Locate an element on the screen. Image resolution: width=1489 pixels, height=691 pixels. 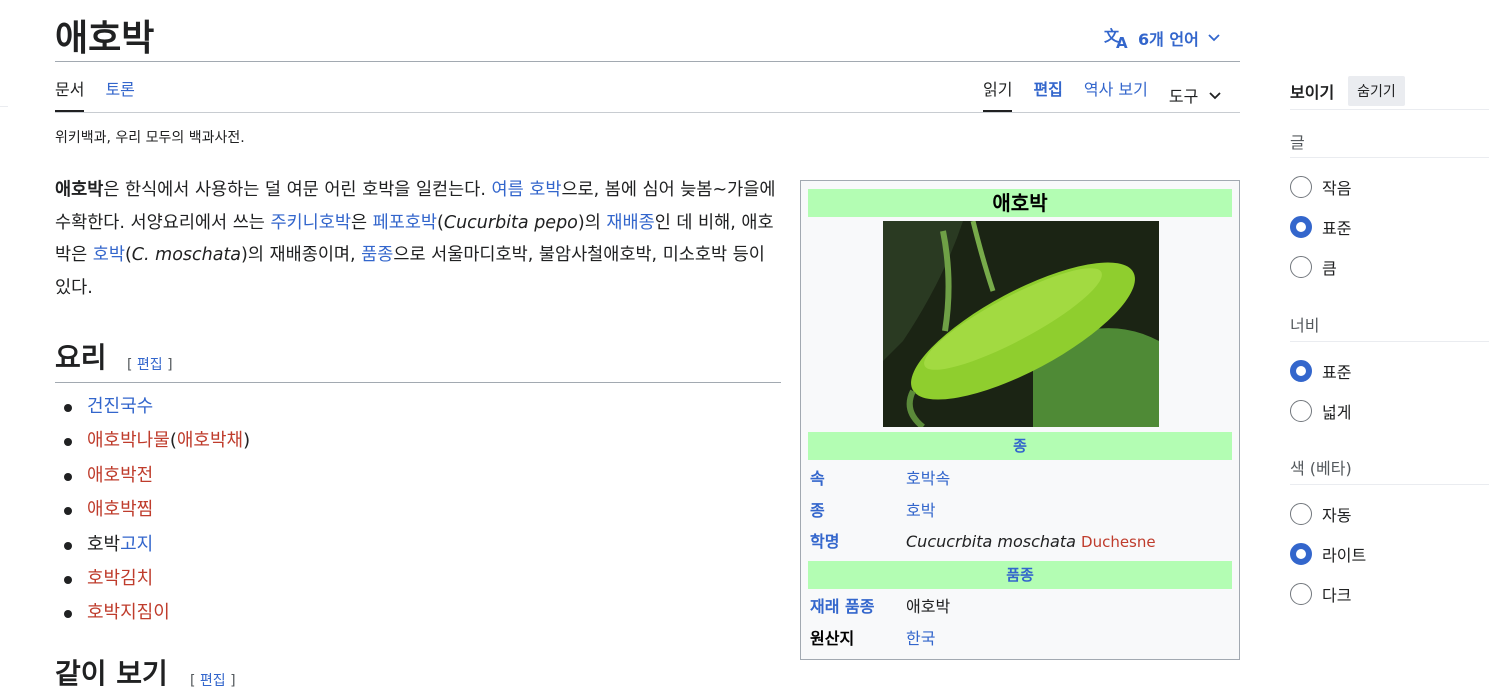
radio-width-wide: 넓게 is located at coordinates (1320, 411).